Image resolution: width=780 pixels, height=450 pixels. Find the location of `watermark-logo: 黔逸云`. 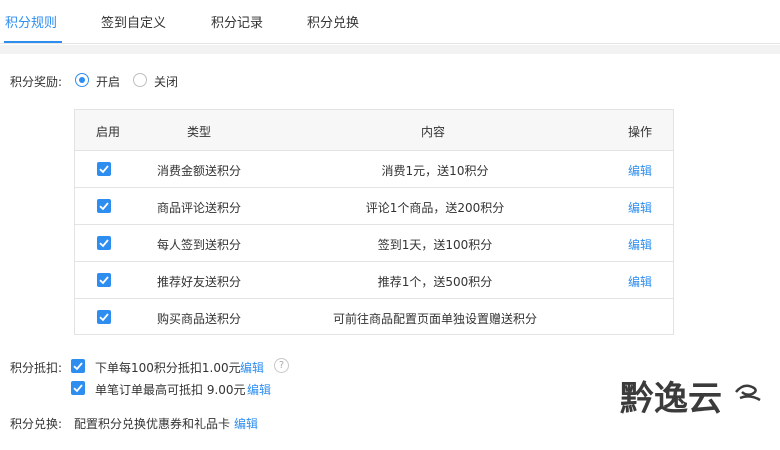

watermark-logo: 黔逸云 is located at coordinates (693, 396).